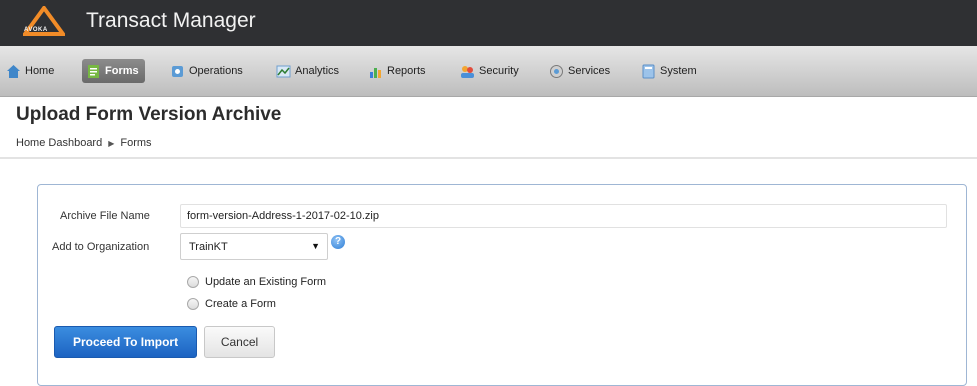  I want to click on home-icon, so click(13, 71).